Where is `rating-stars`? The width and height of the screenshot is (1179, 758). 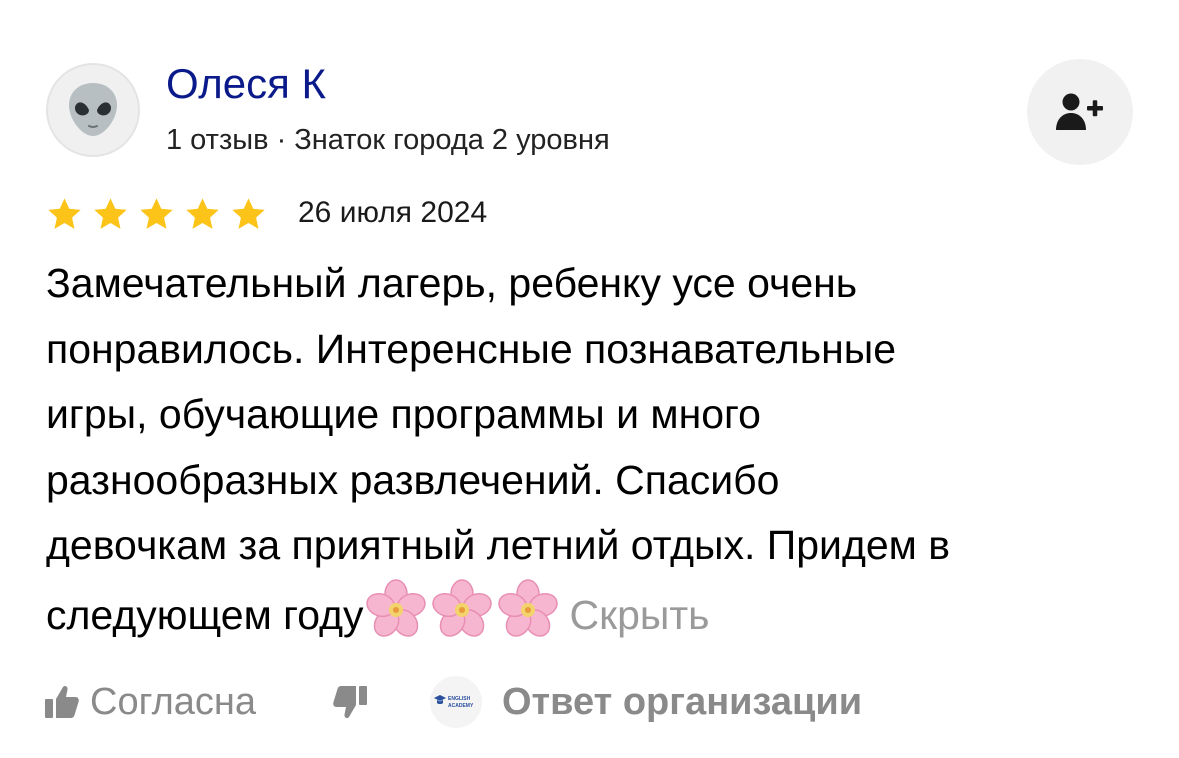
rating-stars is located at coordinates (156, 214).